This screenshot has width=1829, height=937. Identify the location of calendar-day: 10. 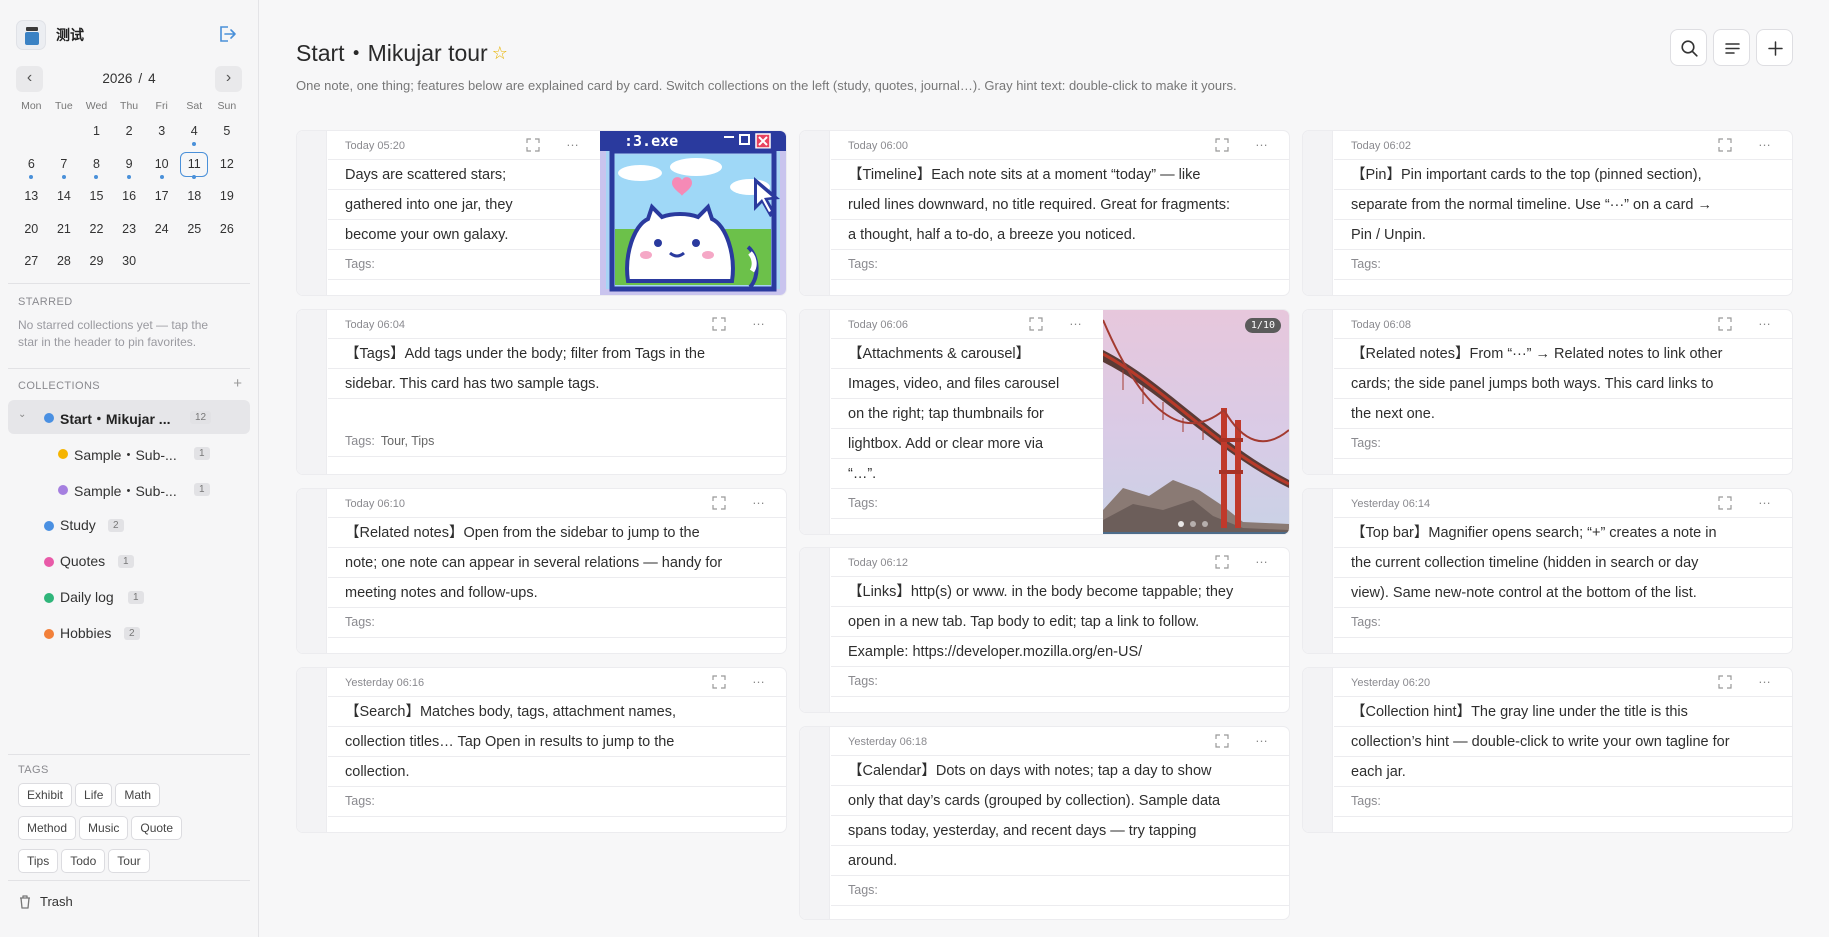
(161, 167).